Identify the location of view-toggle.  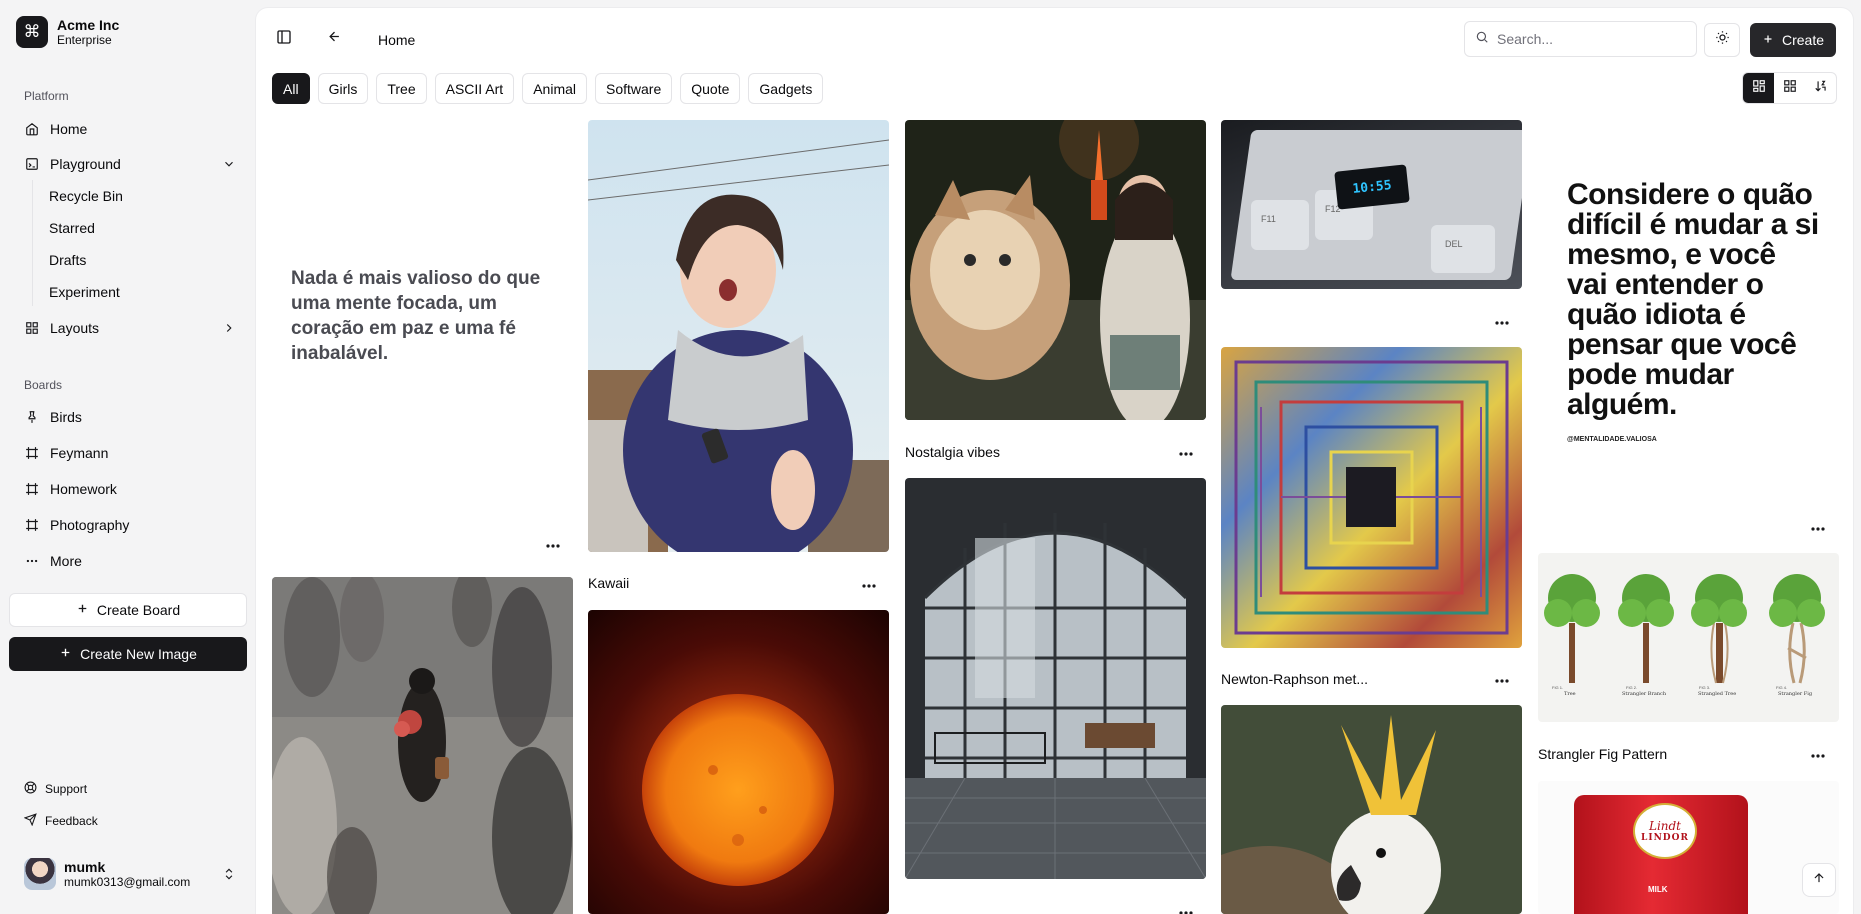
(1789, 88).